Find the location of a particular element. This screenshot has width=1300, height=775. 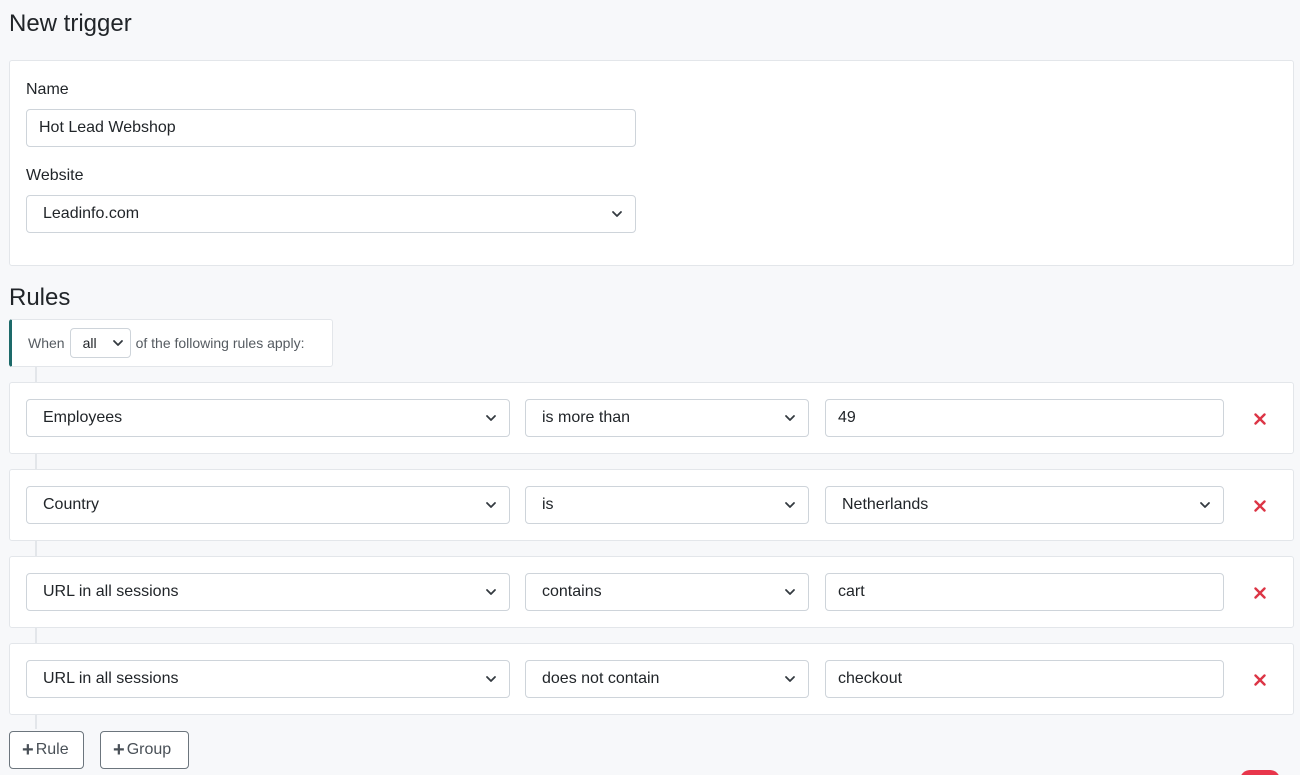

page-title: New trigger is located at coordinates (70, 23).